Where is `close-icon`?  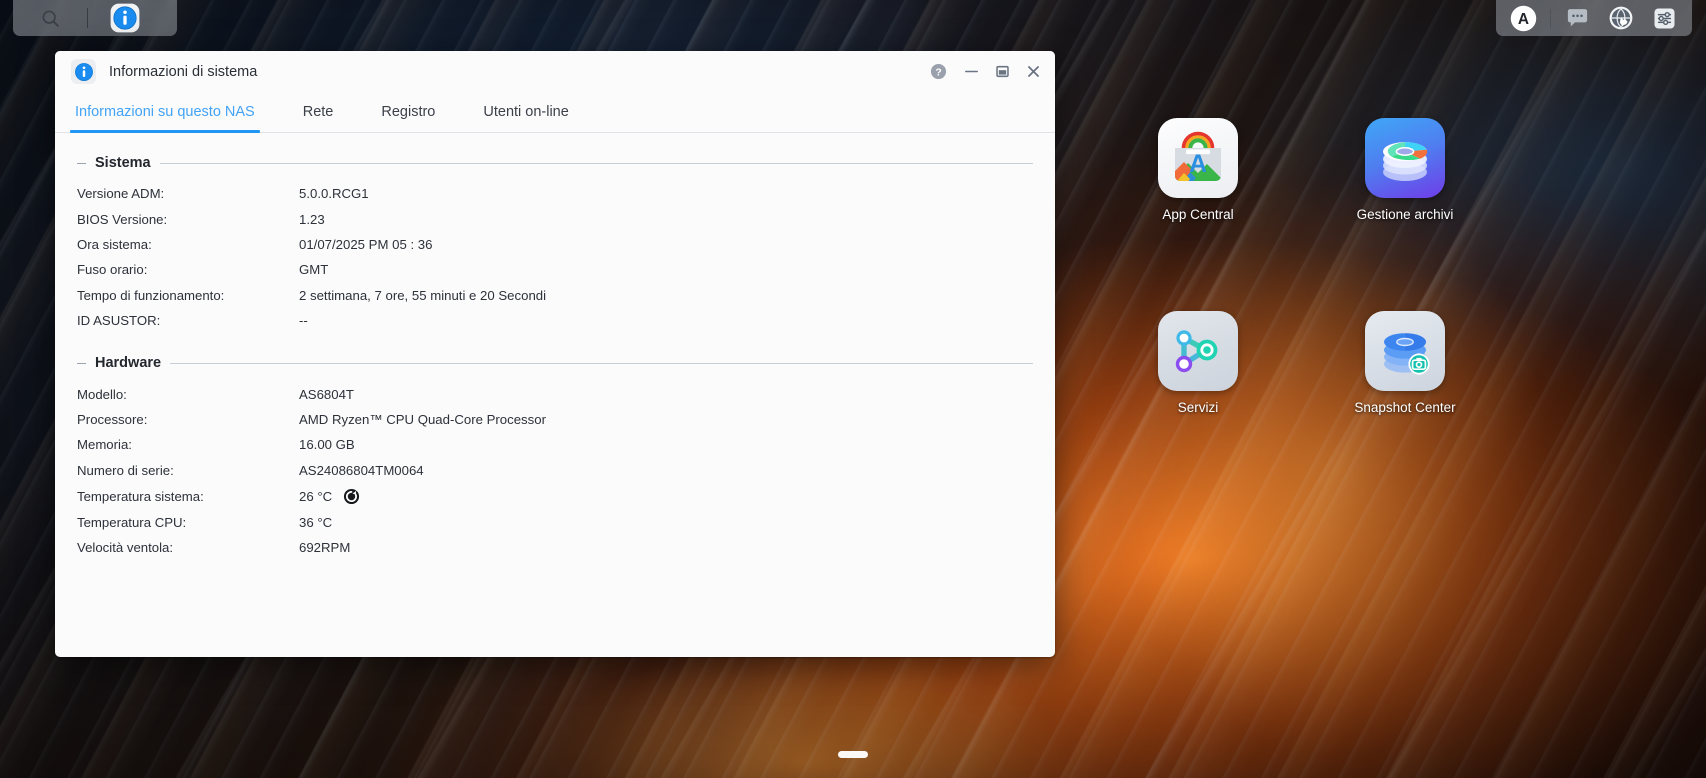
close-icon is located at coordinates (1033, 71).